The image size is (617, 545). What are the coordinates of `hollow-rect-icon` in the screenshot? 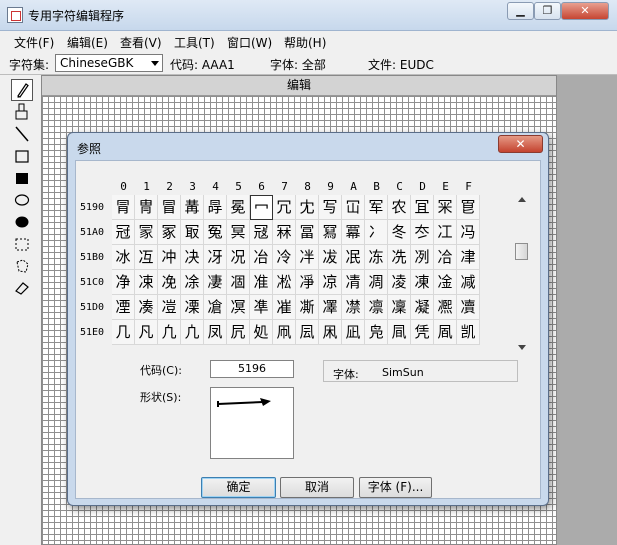 It's located at (22, 156).